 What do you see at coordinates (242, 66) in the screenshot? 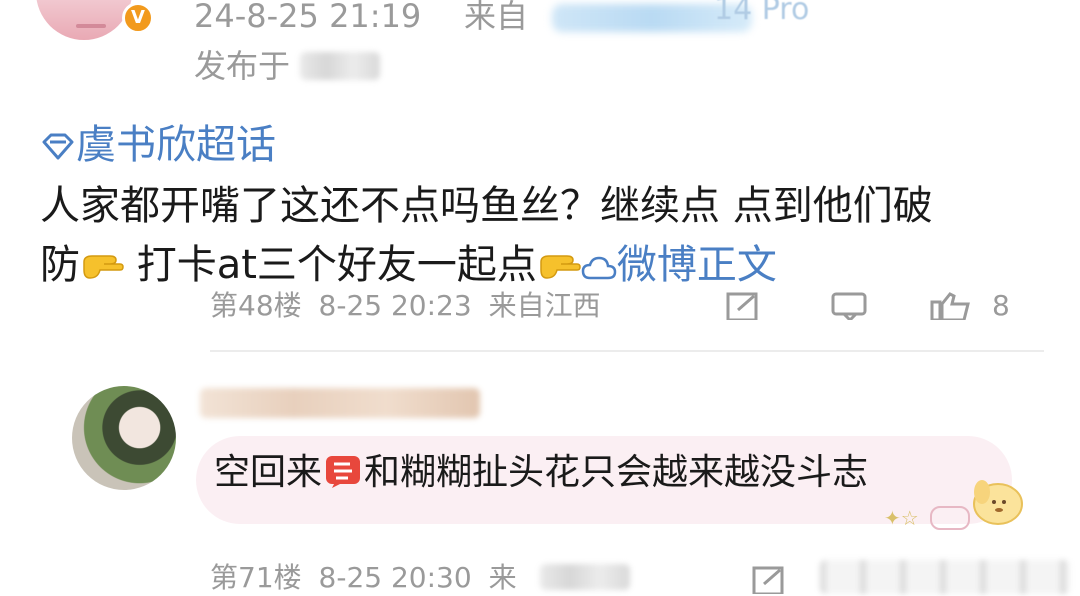
I see `post-published-prefix: 发布于` at bounding box center [242, 66].